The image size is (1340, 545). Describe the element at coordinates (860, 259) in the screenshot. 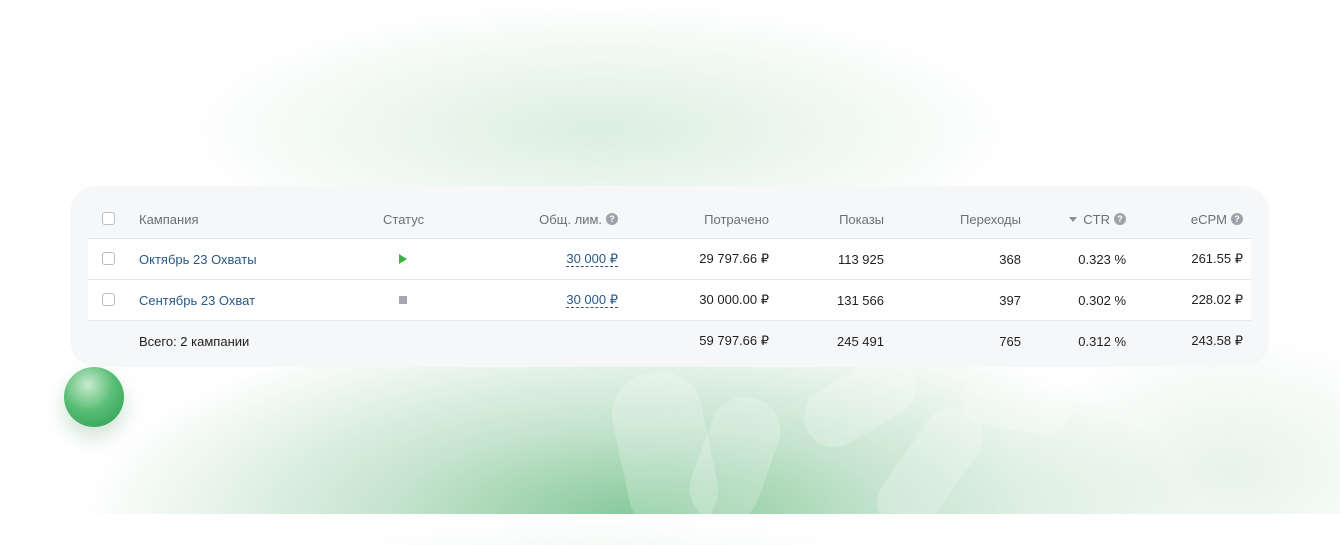

I see `shows-cell: 113 925` at that location.